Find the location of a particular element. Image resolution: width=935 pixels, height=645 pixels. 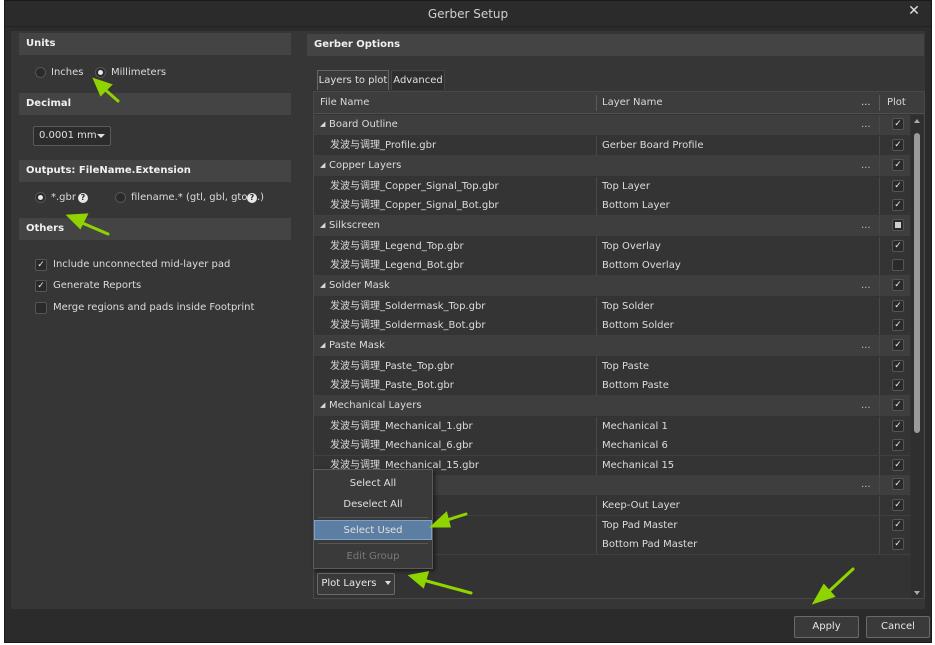

table-row: 发波与调理_Soldermask_Bot.gbr Bottom Solder ✓ is located at coordinates (612, 325).